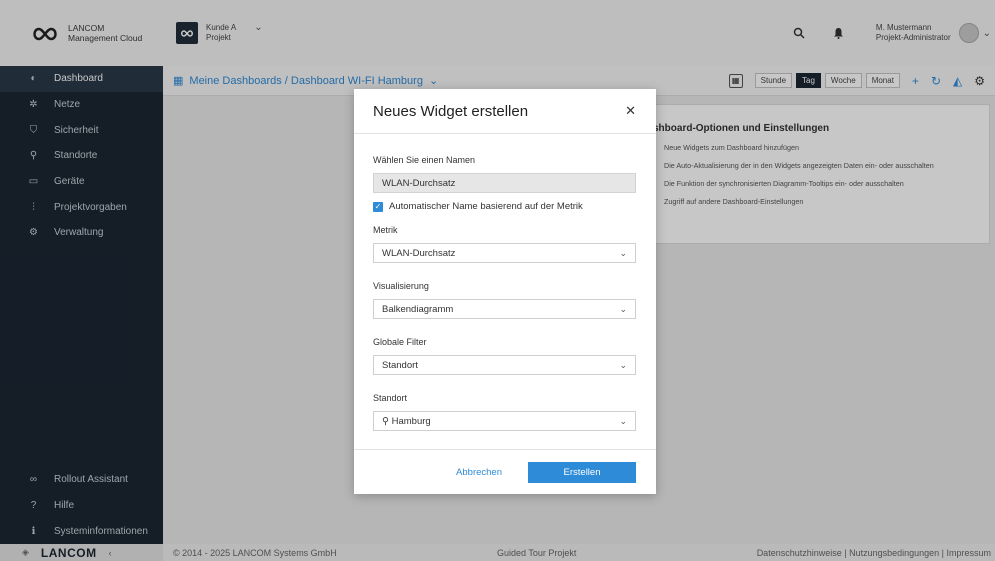 This screenshot has width=995, height=561. I want to click on brand-line2: Management Cloud, so click(105, 38).